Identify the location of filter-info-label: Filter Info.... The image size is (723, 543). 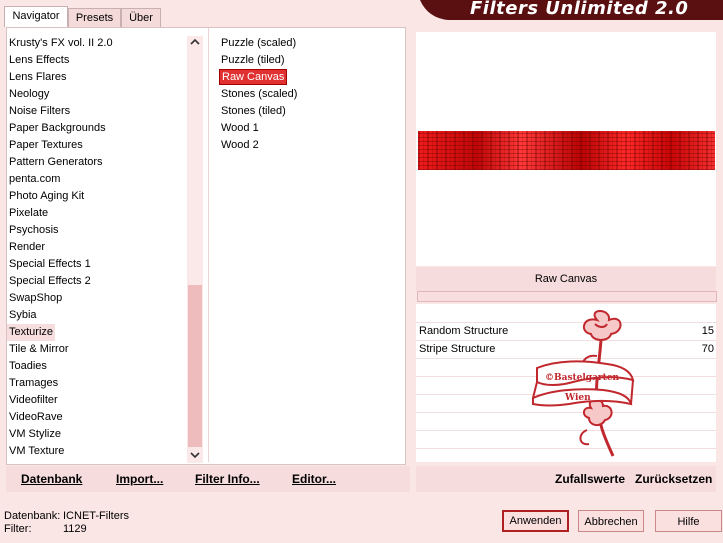
(227, 479).